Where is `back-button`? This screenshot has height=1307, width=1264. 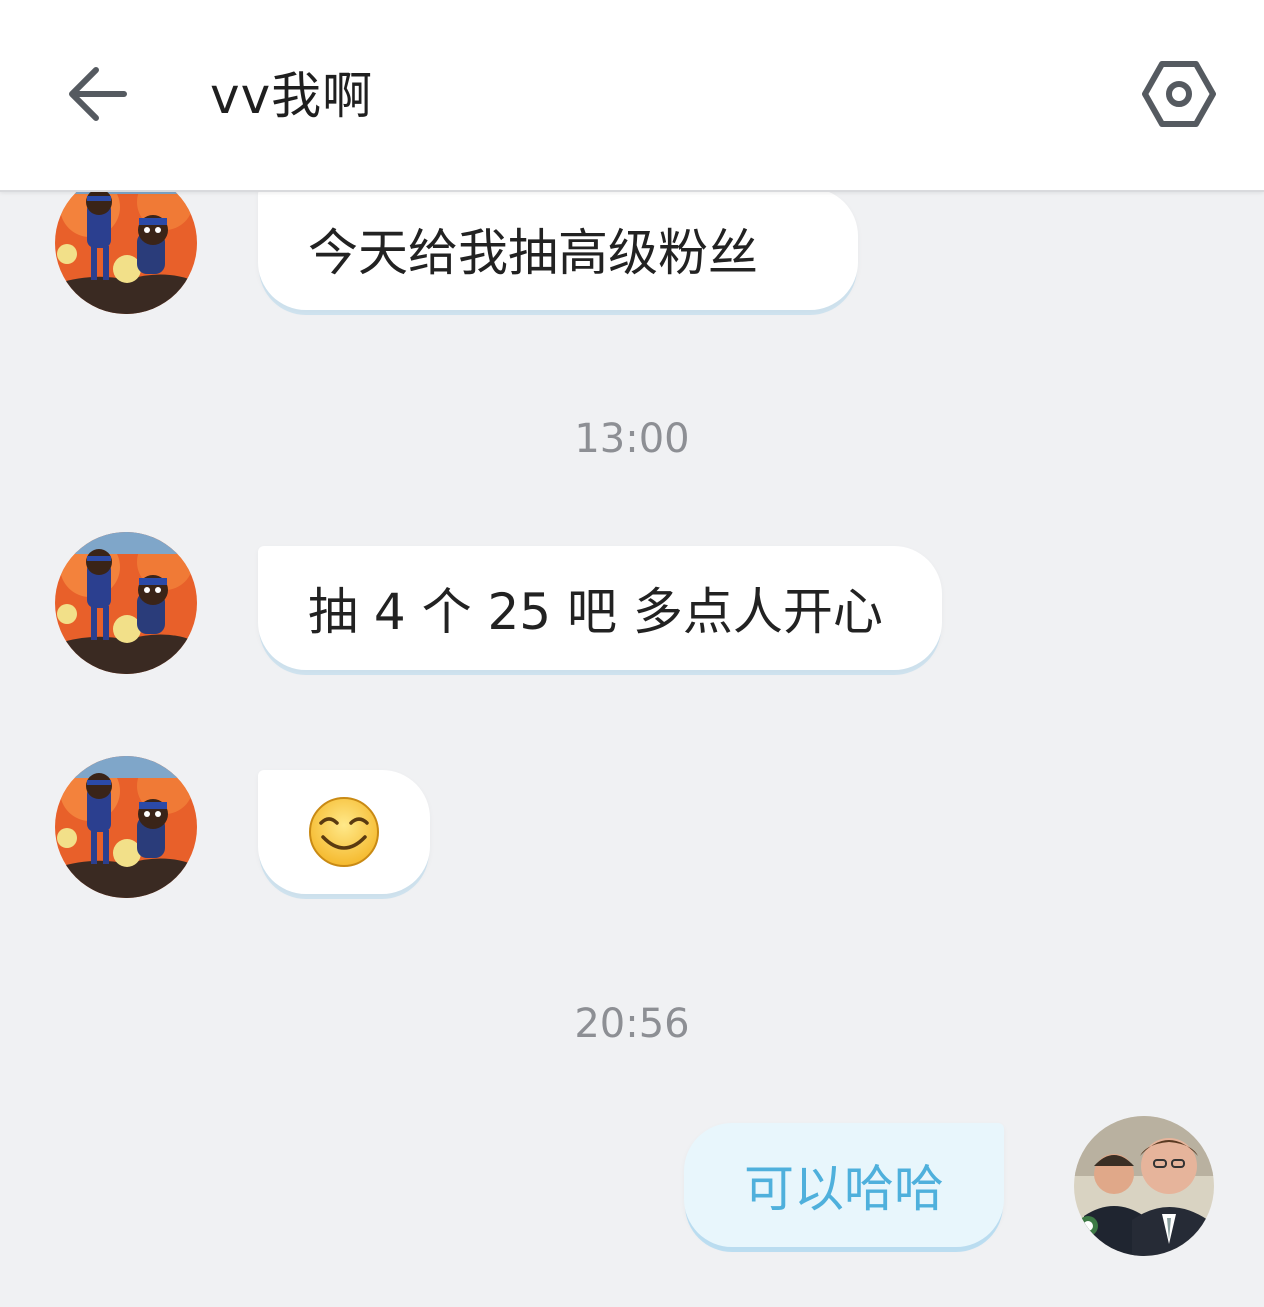
back-button is located at coordinates (98, 94).